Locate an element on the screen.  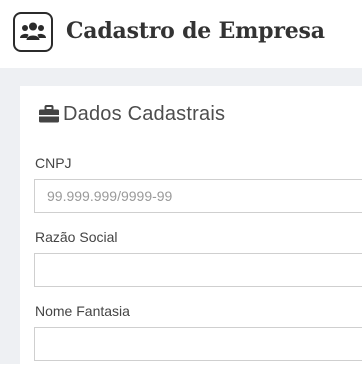
nome-fantasia-input is located at coordinates (198, 344).